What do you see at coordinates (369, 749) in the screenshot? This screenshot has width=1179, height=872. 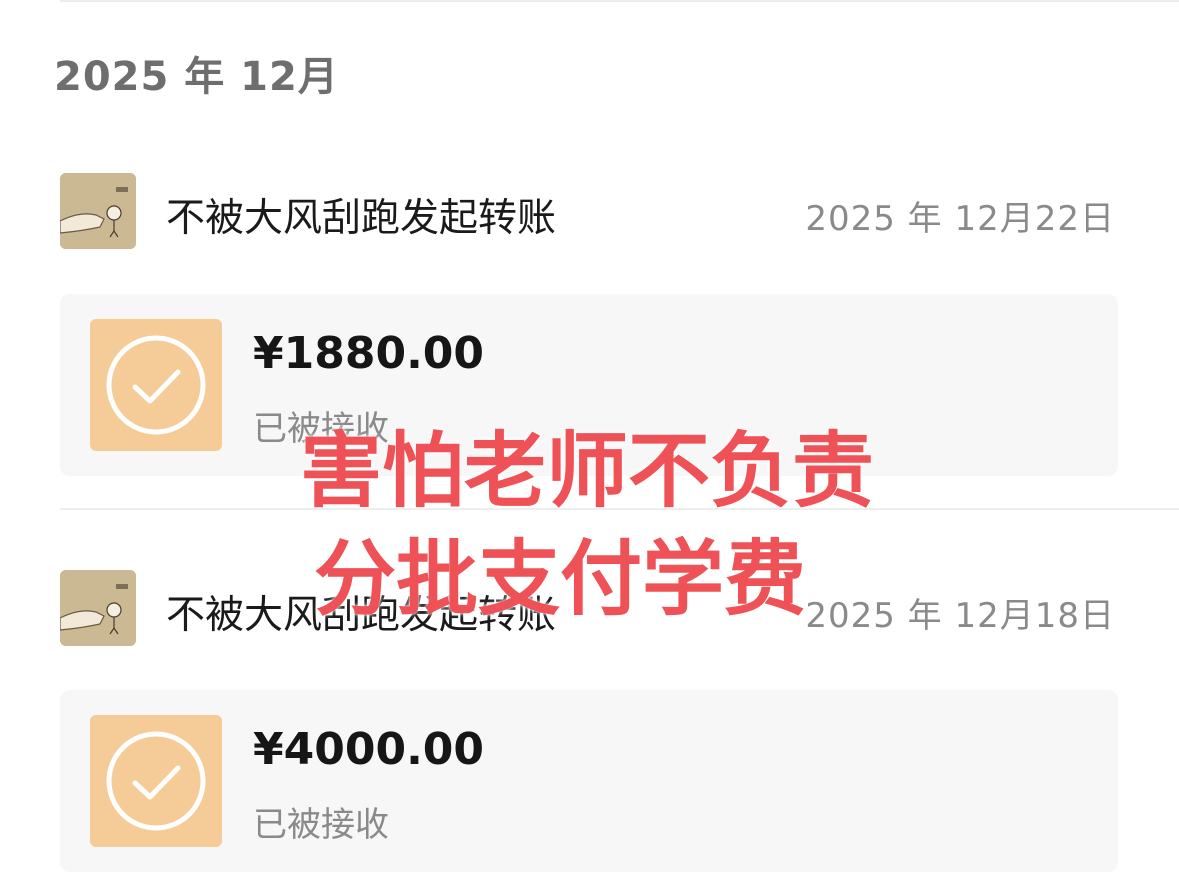 I see `transfer-amount: ¥4000.00` at bounding box center [369, 749].